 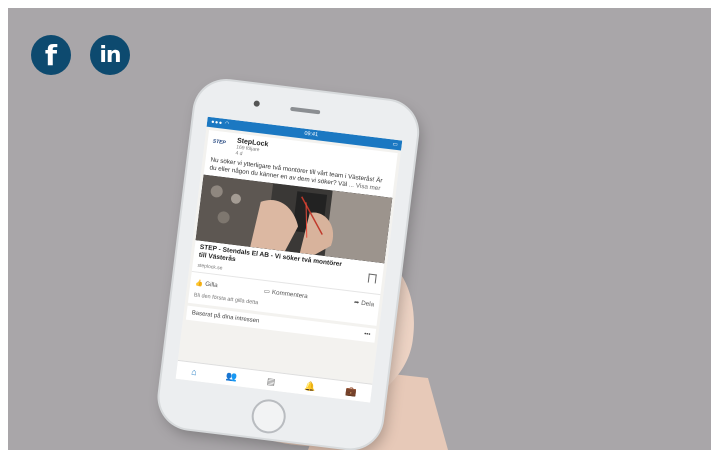 I want to click on company-logo: STEP, so click(x=223, y=143).